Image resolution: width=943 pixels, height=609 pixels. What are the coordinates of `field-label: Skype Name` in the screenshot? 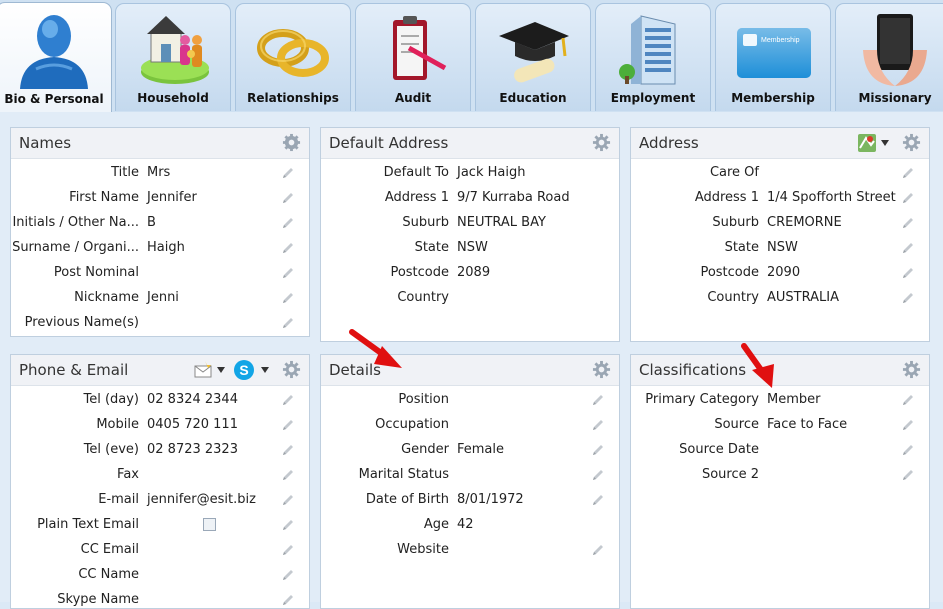 It's located at (98, 599).